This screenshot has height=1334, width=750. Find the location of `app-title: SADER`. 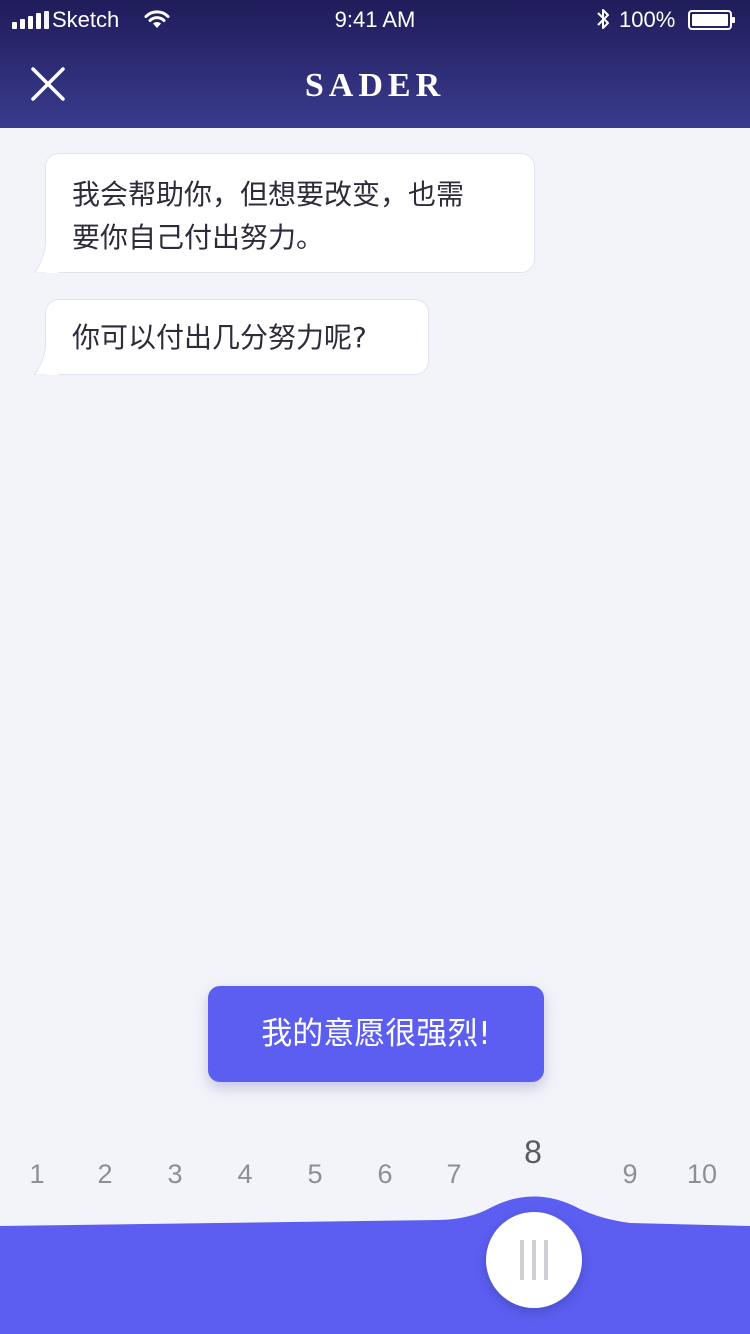

app-title: SADER is located at coordinates (375, 85).